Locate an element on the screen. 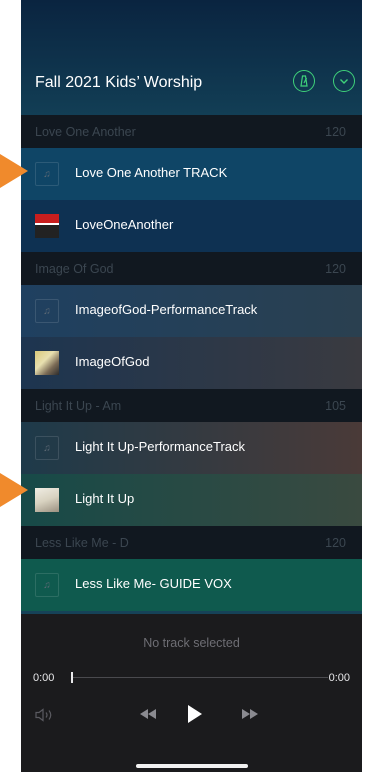  setlist-title: Fall 2021 Kids’ Worship is located at coordinates (119, 82).